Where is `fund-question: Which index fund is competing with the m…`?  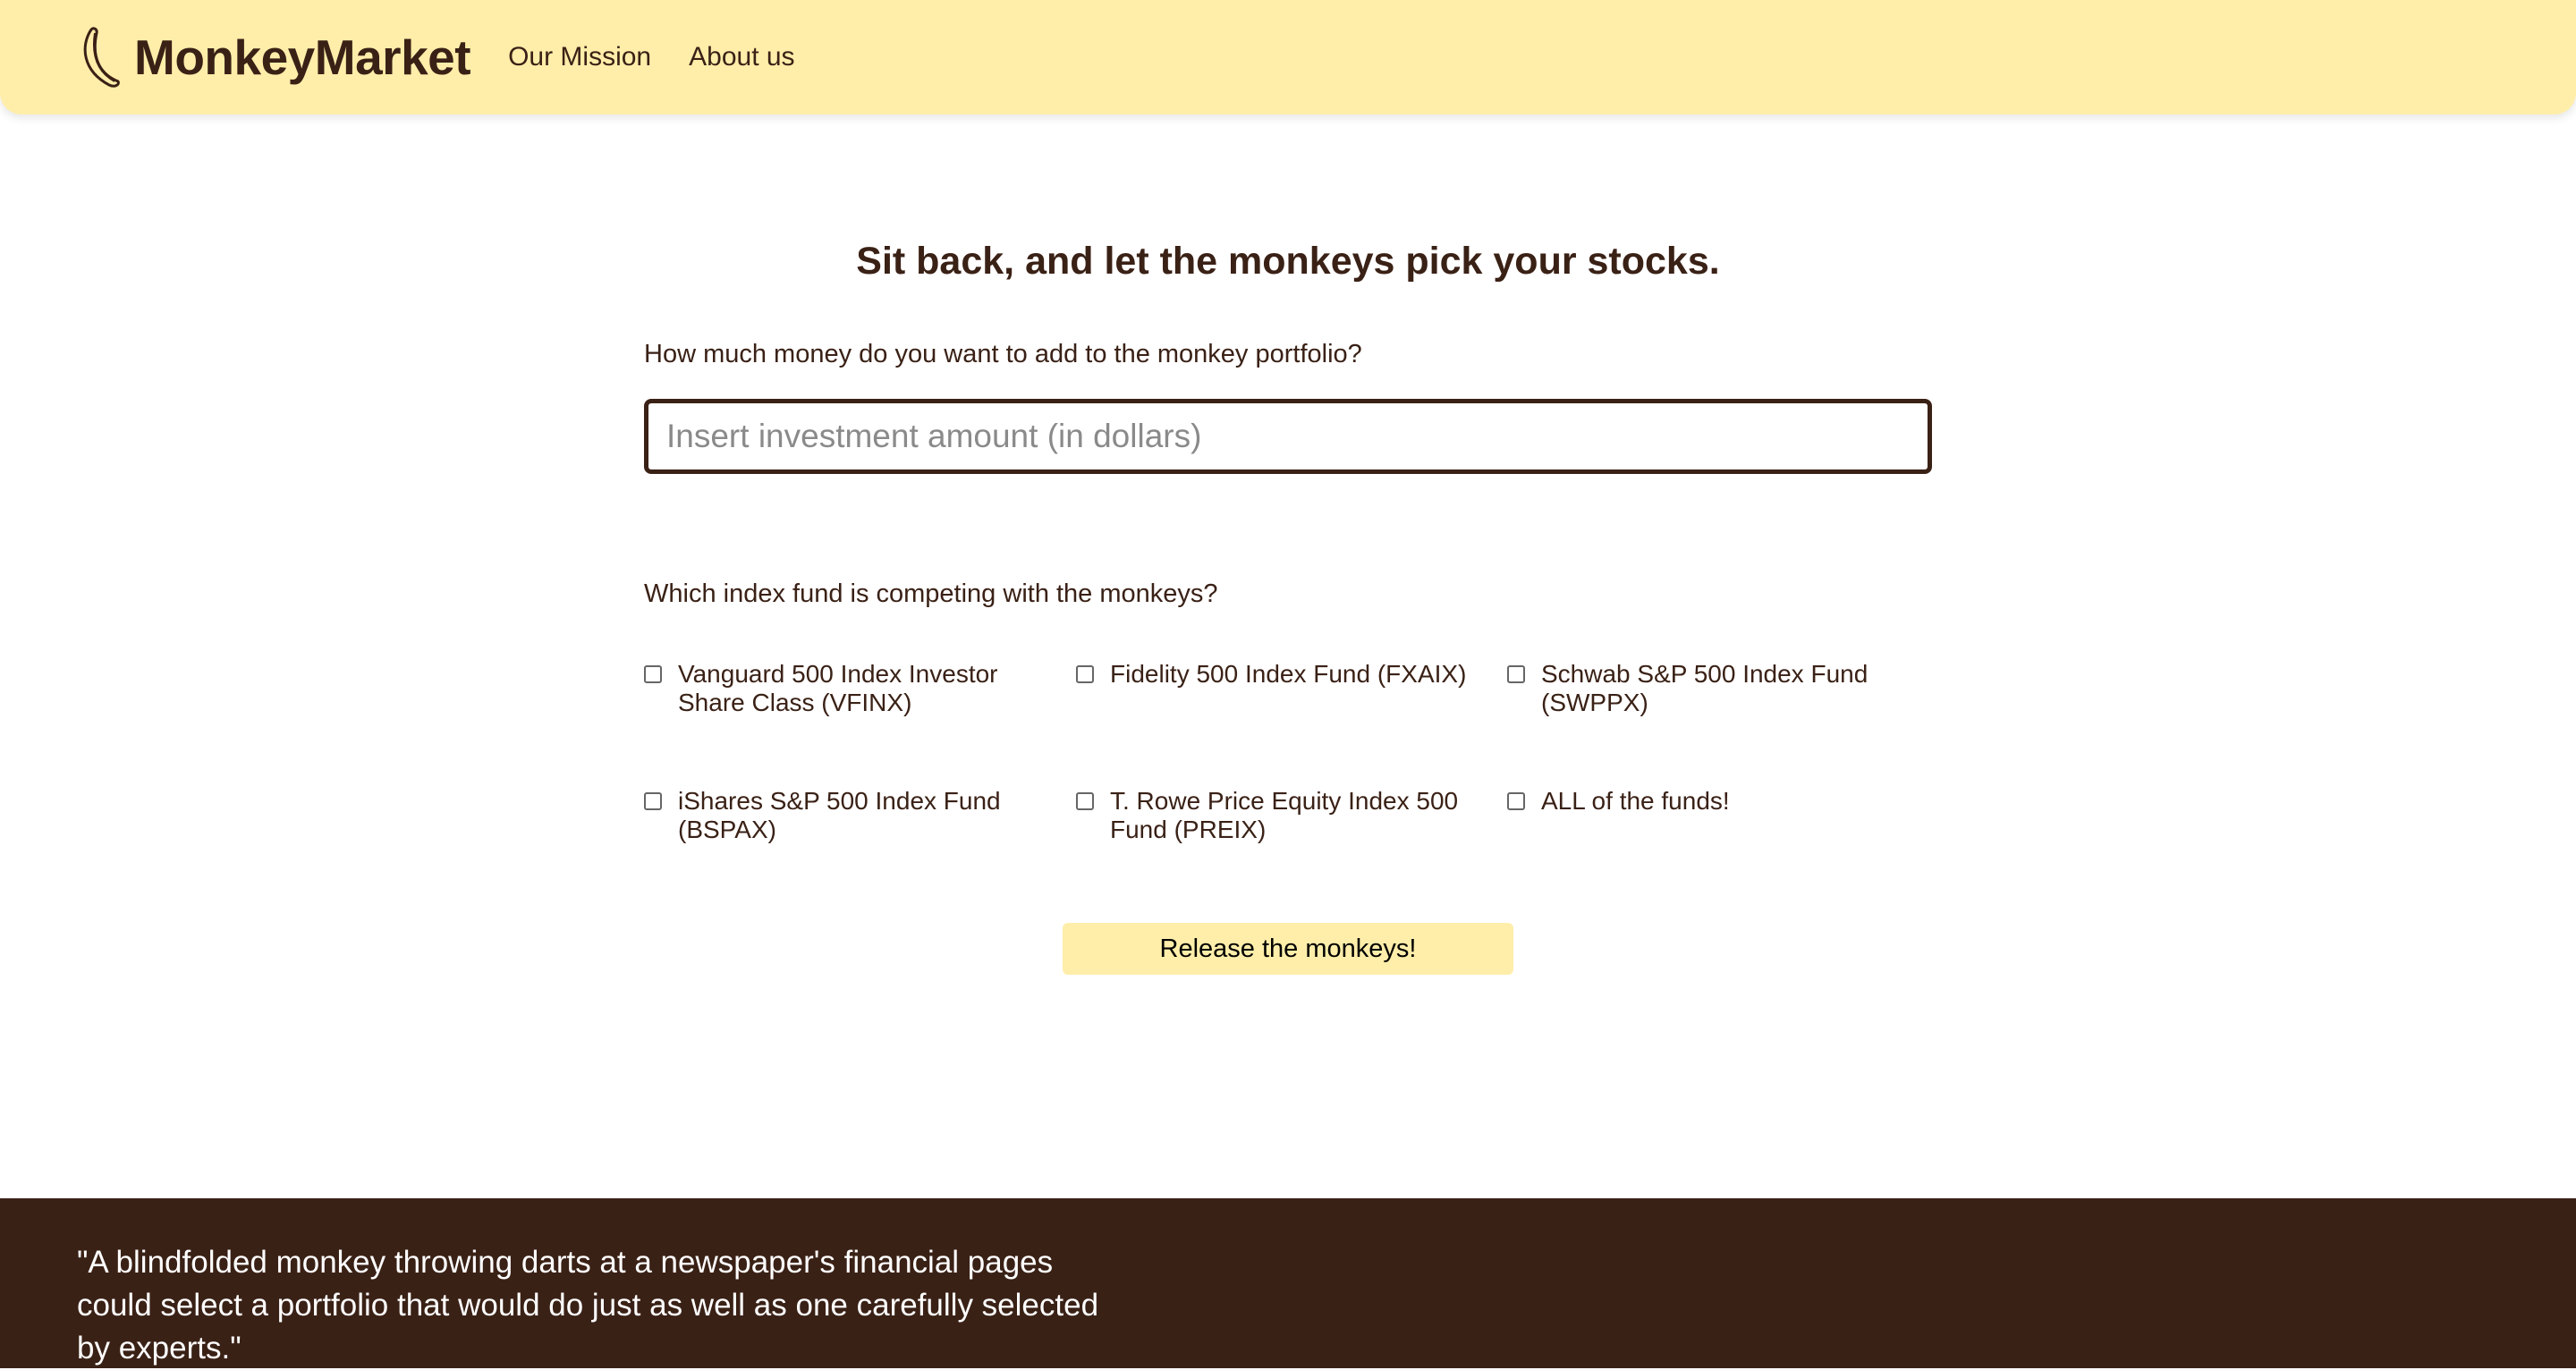
fund-question: Which index fund is competing with the m… is located at coordinates (931, 593).